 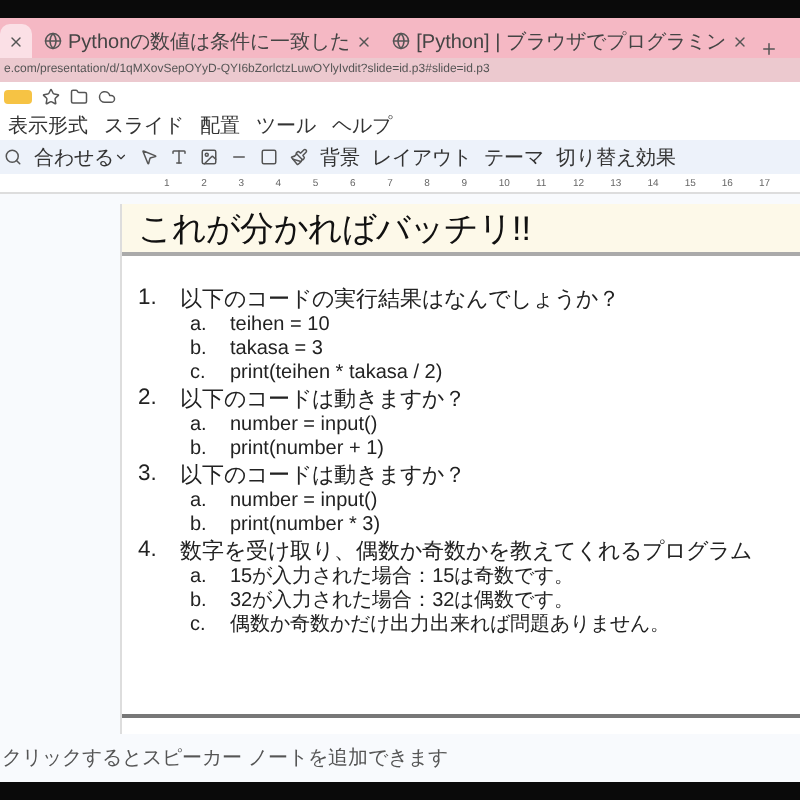 I want to click on list-item-text: 32が入力された場合：32は偶数です。, so click(x=402, y=600).